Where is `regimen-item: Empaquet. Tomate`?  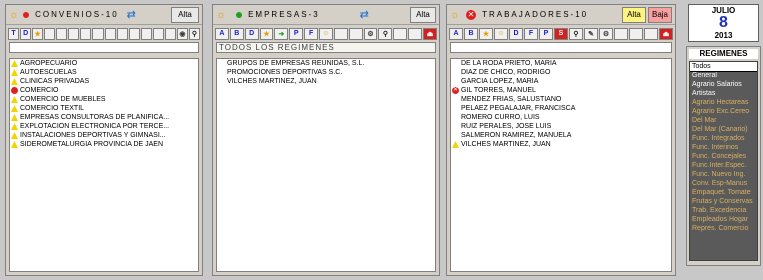 regimen-item: Empaquet. Tomate is located at coordinates (723, 192).